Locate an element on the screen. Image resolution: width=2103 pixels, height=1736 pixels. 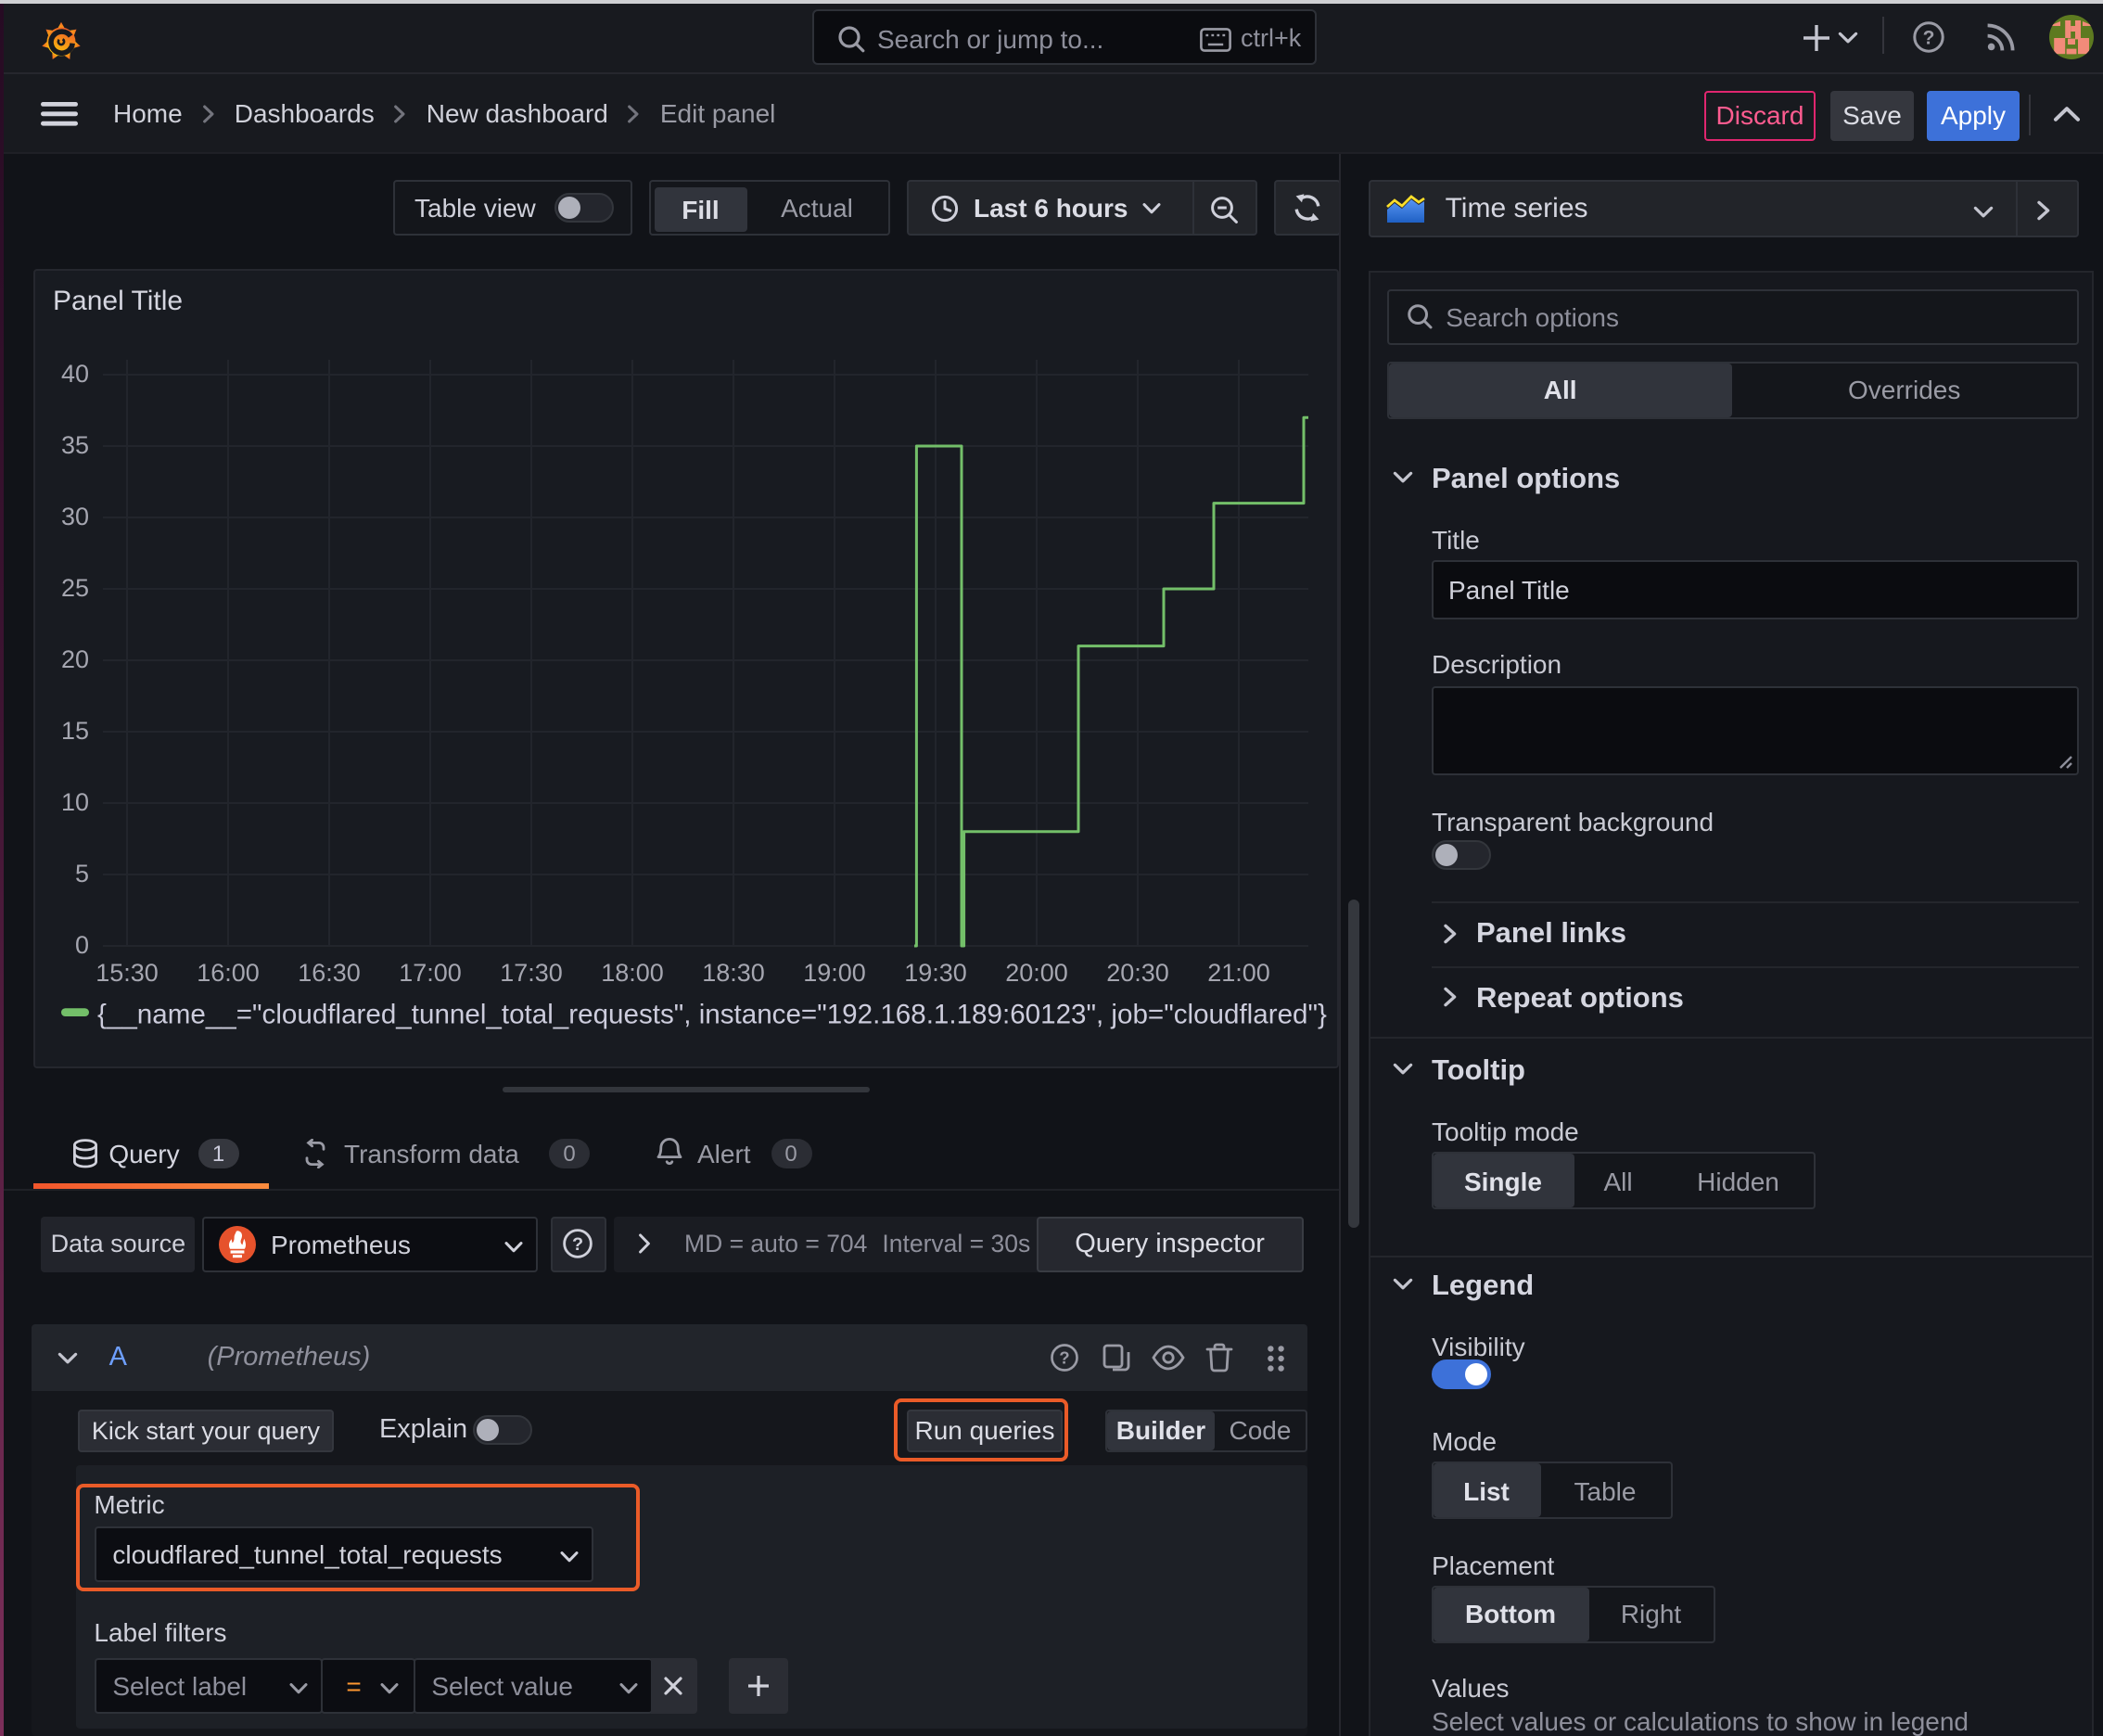
svg-text: 16:00 is located at coordinates (227, 973).